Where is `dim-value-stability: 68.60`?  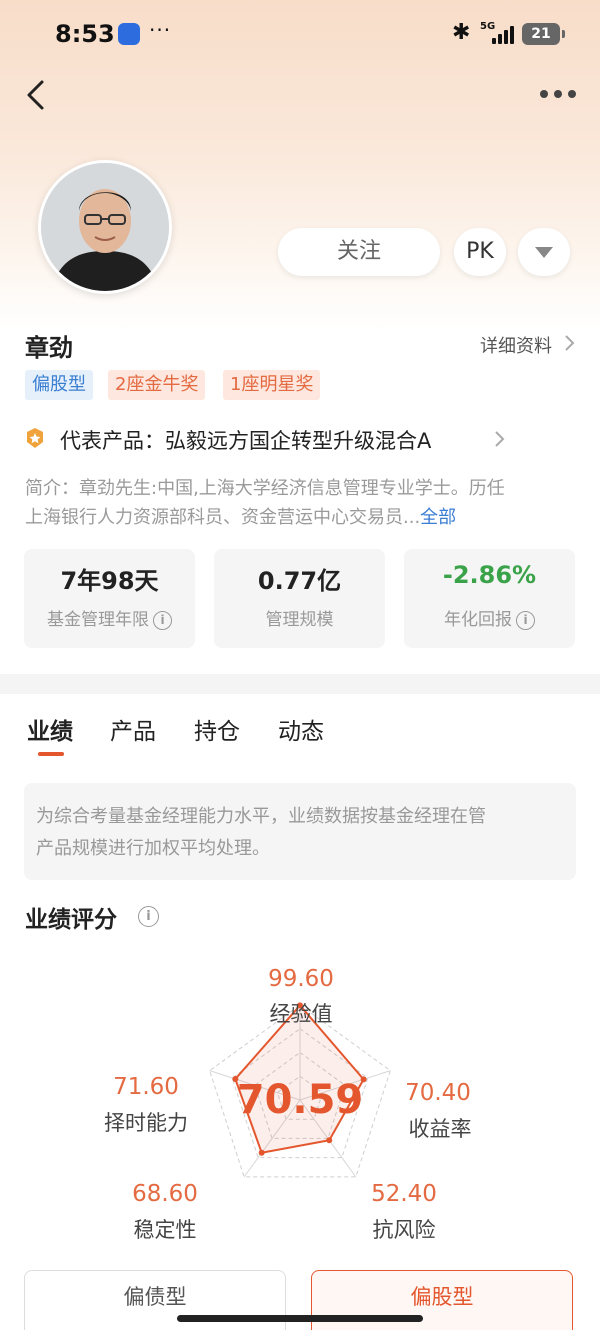 dim-value-stability: 68.60 is located at coordinates (165, 1194).